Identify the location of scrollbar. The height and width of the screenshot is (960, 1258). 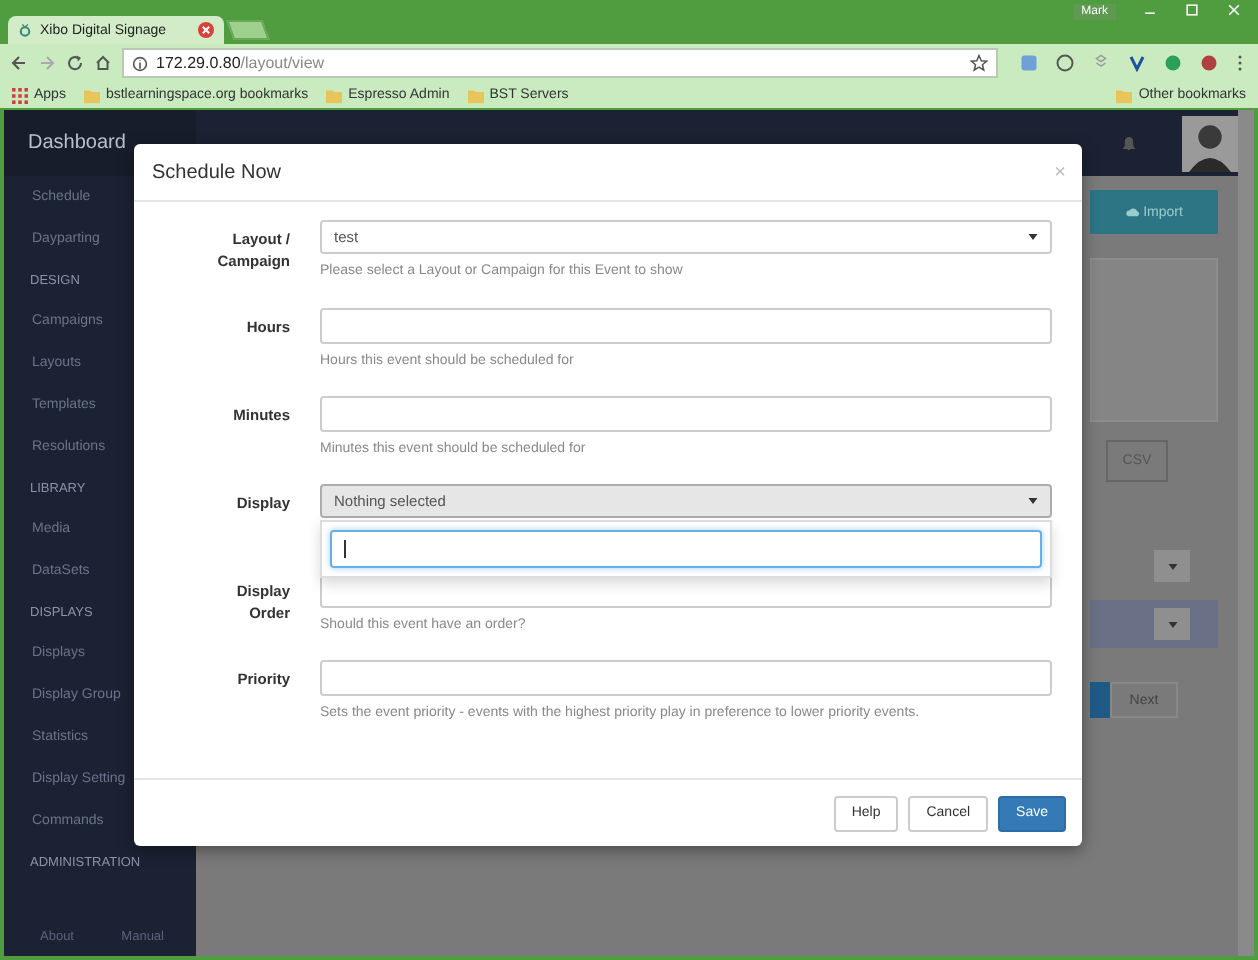
(1246, 533).